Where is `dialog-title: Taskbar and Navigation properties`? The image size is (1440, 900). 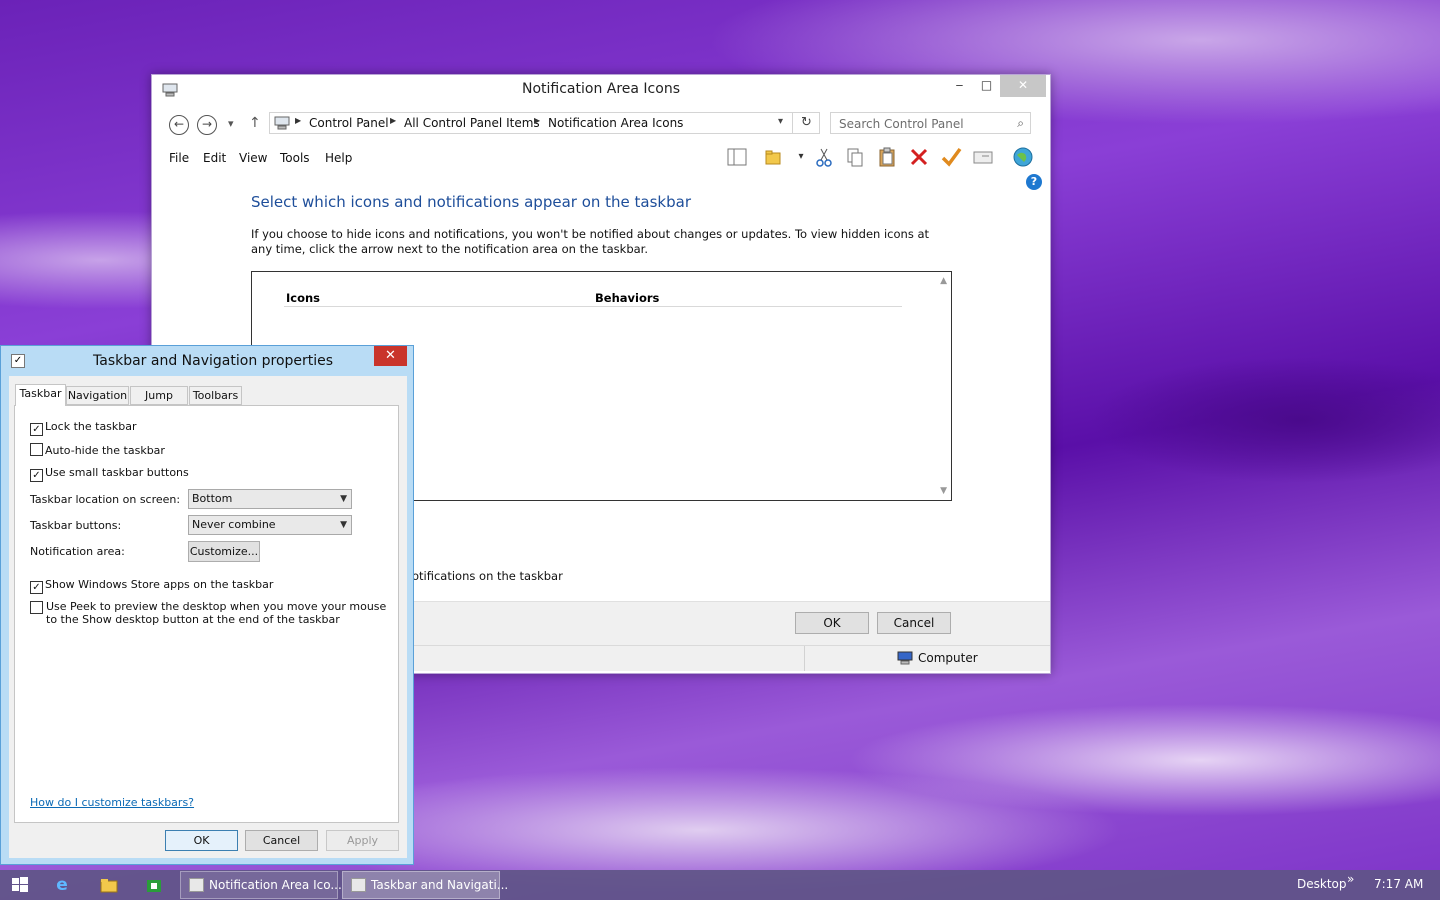 dialog-title: Taskbar and Navigation properties is located at coordinates (213, 361).